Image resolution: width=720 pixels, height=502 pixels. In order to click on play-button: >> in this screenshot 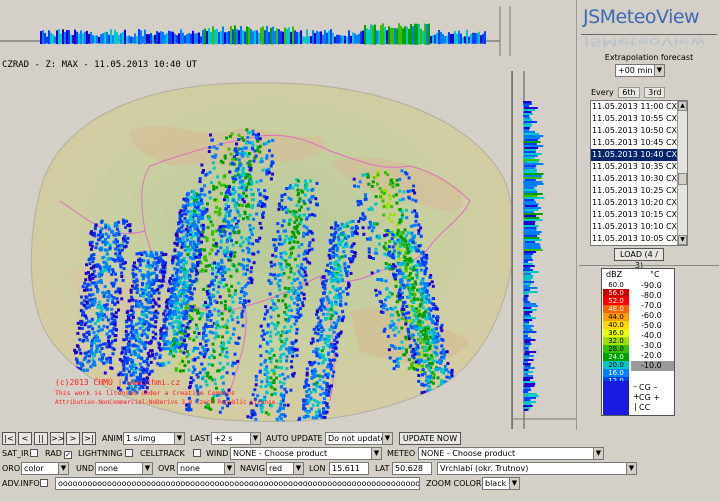, I will do `click(57, 438)`.